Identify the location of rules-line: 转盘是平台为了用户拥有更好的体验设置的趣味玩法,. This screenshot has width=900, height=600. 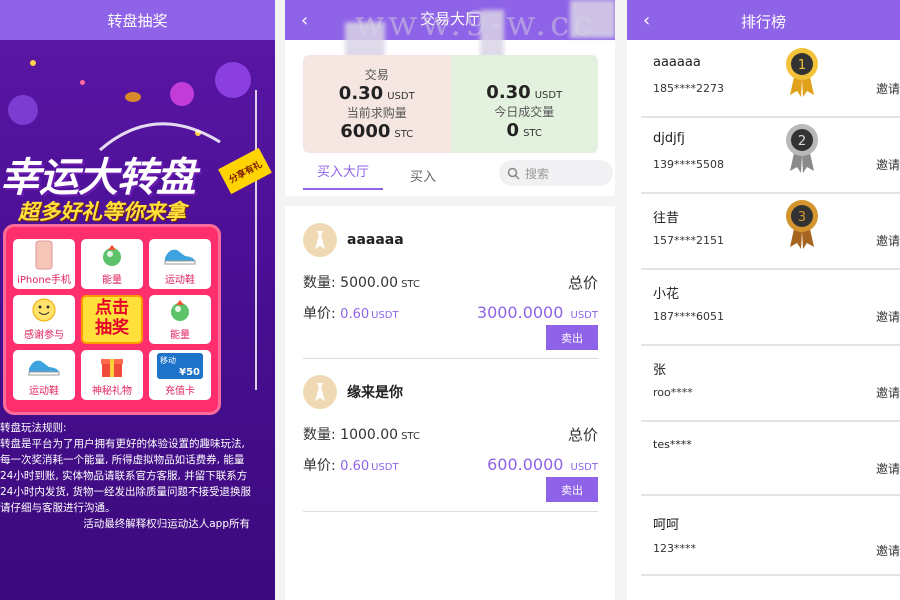
(122, 444).